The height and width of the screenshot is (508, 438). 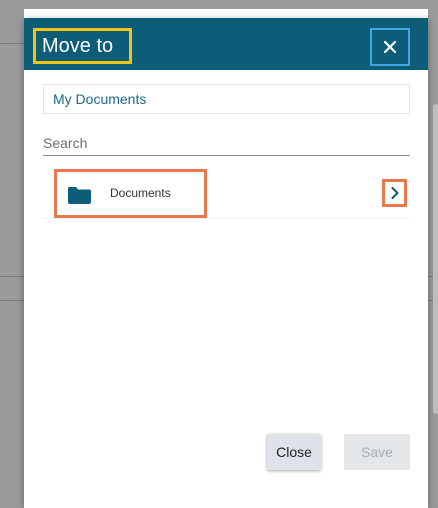 I want to click on chevron-right-icon, so click(x=394, y=193).